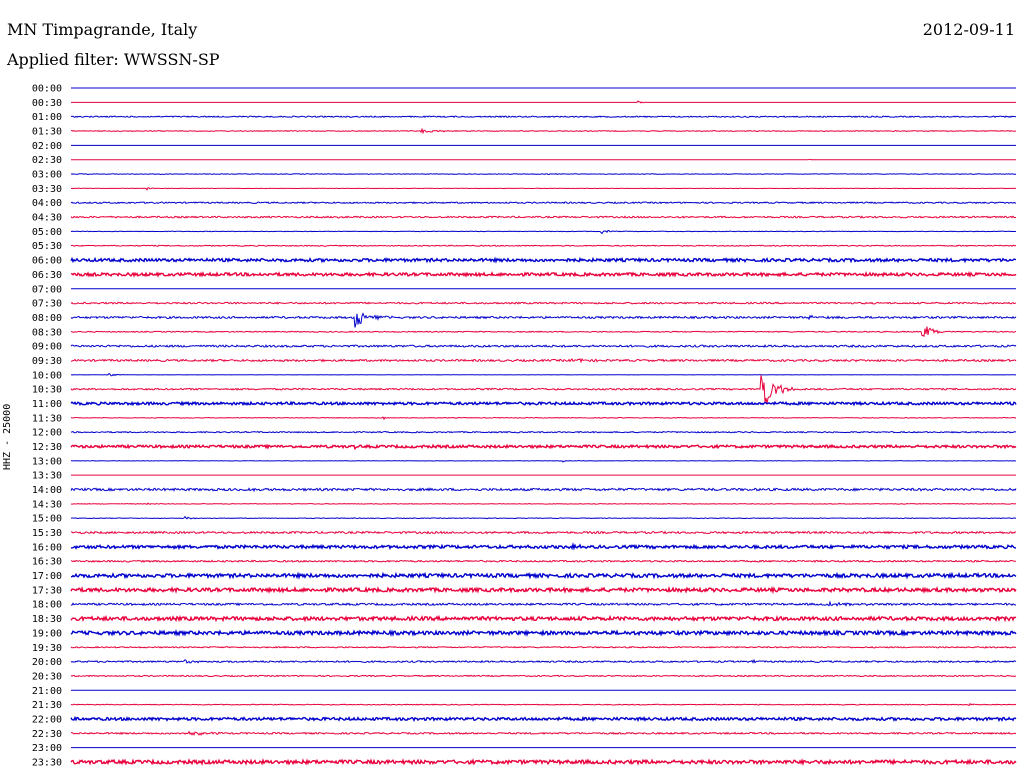 This screenshot has height=780, width=1024. Describe the element at coordinates (47, 676) in the screenshot. I see `tick-label: 20:30` at that location.